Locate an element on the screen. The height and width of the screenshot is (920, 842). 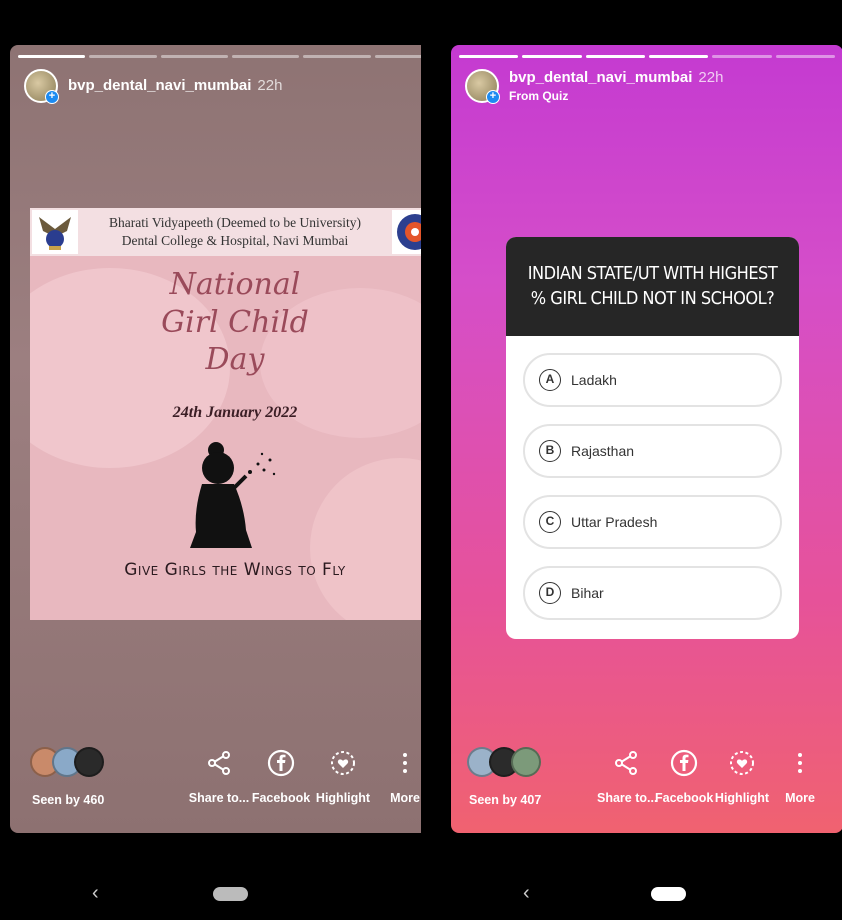
story-header: + bvp_dental_navi_mumbai 22h From Quiz is located at coordinates (647, 86).